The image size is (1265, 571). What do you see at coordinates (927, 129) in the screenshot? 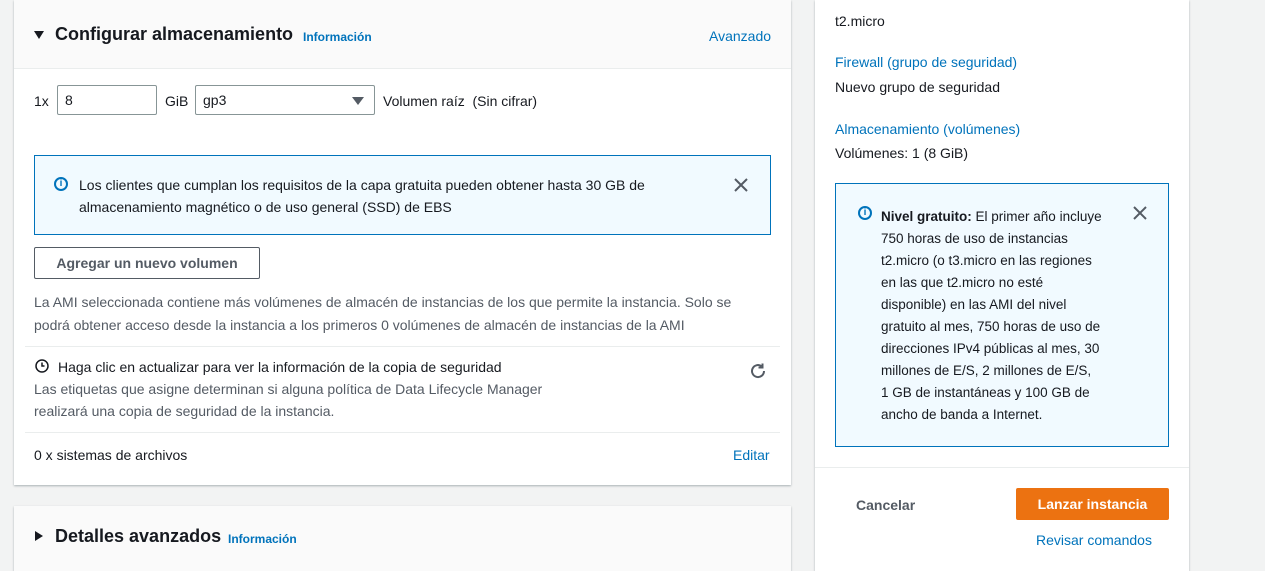
I see `storage-volumes-link: Almacenamiento (volúmenes)` at bounding box center [927, 129].